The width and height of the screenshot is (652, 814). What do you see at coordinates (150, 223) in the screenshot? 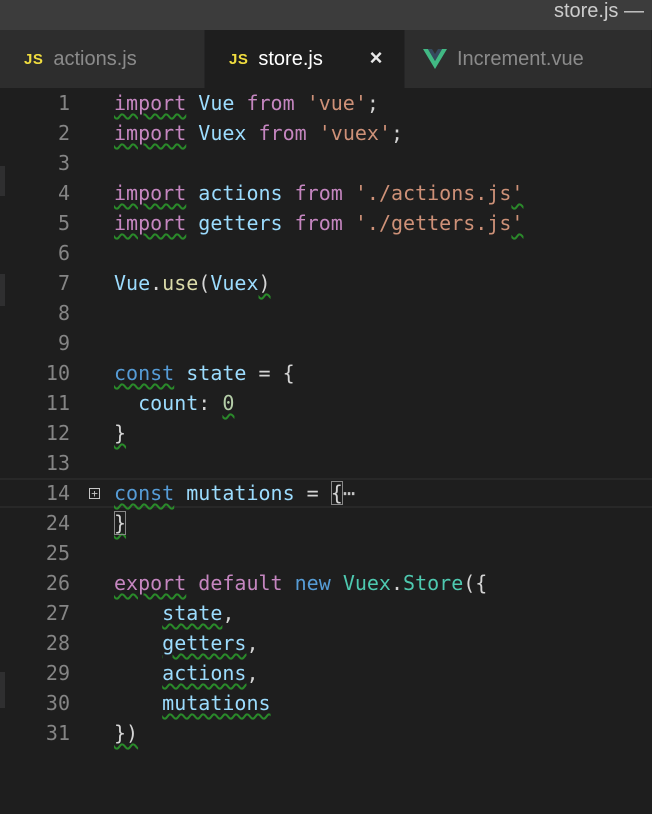
I see `code-token: import` at bounding box center [150, 223].